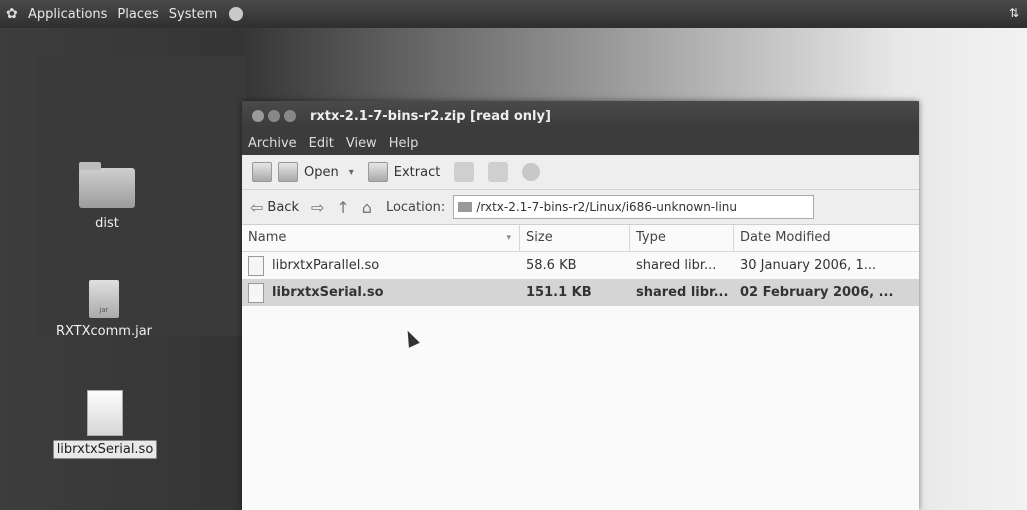 This screenshot has width=1027, height=510. What do you see at coordinates (508, 238) in the screenshot?
I see `sort-descending-icon: ▾` at bounding box center [508, 238].